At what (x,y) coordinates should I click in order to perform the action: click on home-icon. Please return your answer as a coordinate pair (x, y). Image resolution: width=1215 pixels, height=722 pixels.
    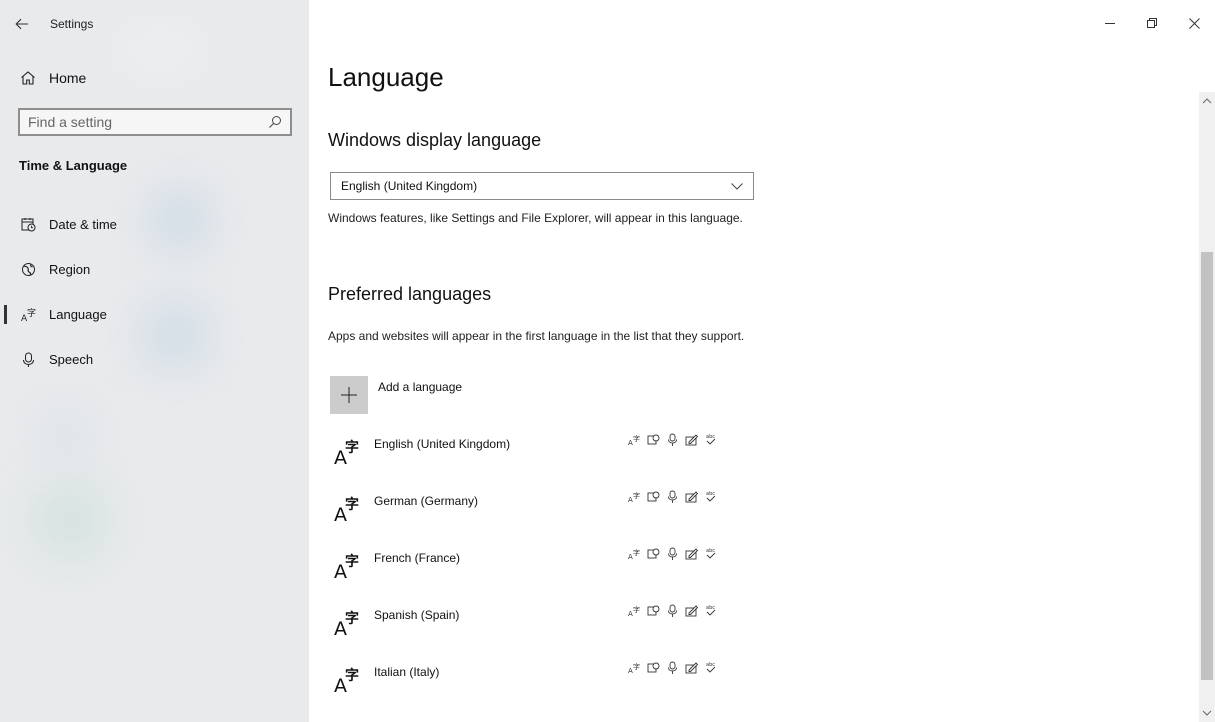
    Looking at the image, I should click on (28, 78).